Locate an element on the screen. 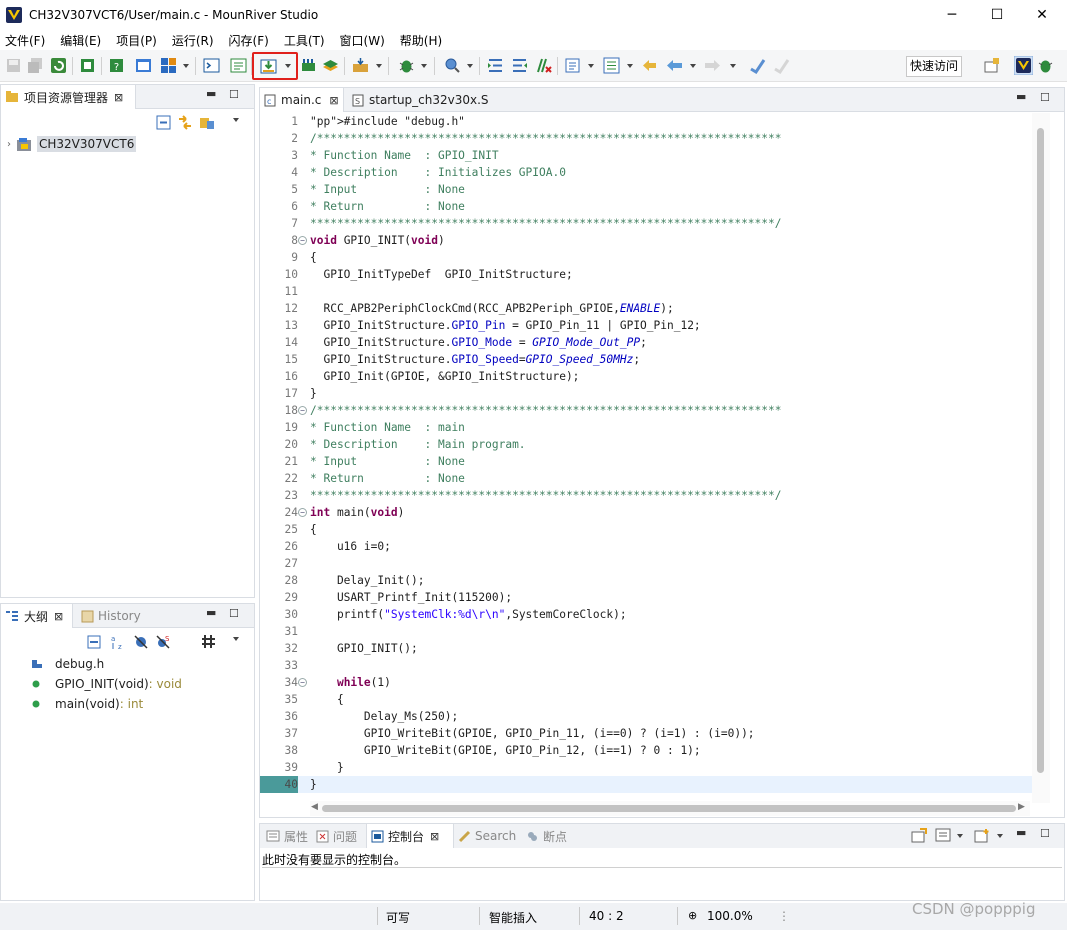 This screenshot has width=1067, height=930. code-line: 8− void GPIO_INIT(void) is located at coordinates (646, 240).